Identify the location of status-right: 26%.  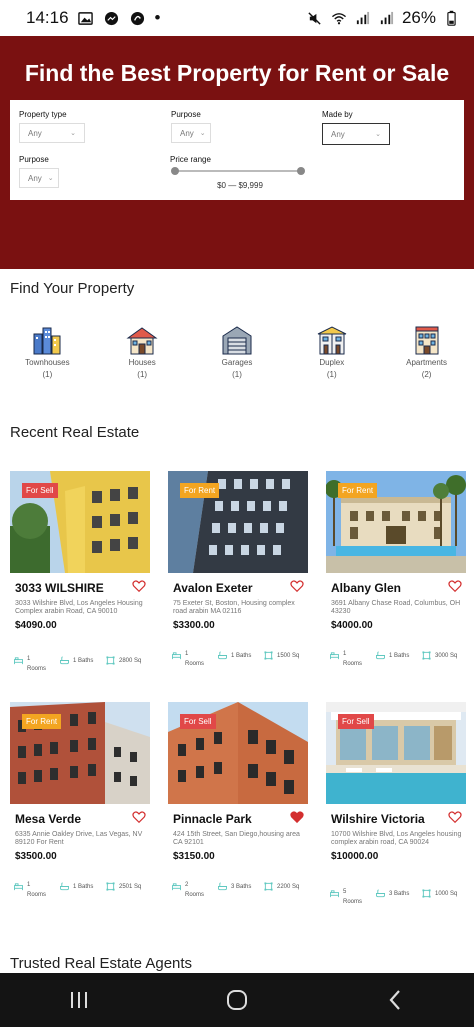
(383, 18).